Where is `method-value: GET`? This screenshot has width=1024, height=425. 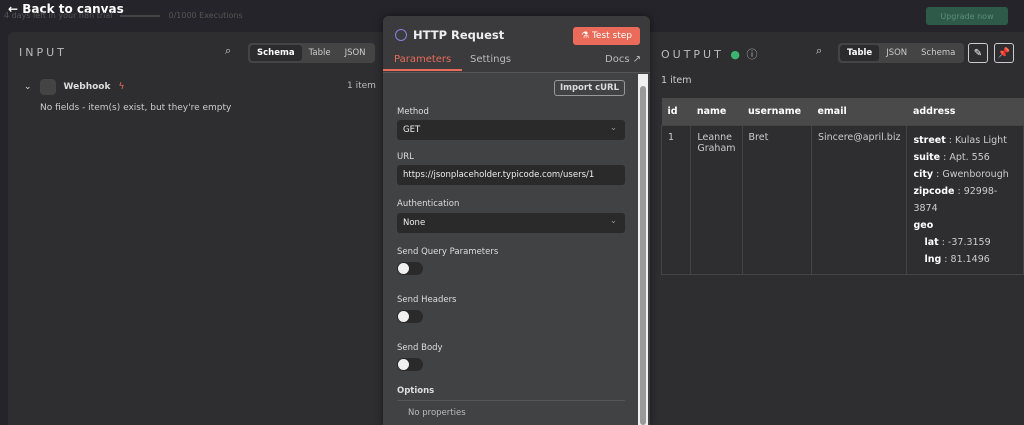
method-value: GET is located at coordinates (412, 130).